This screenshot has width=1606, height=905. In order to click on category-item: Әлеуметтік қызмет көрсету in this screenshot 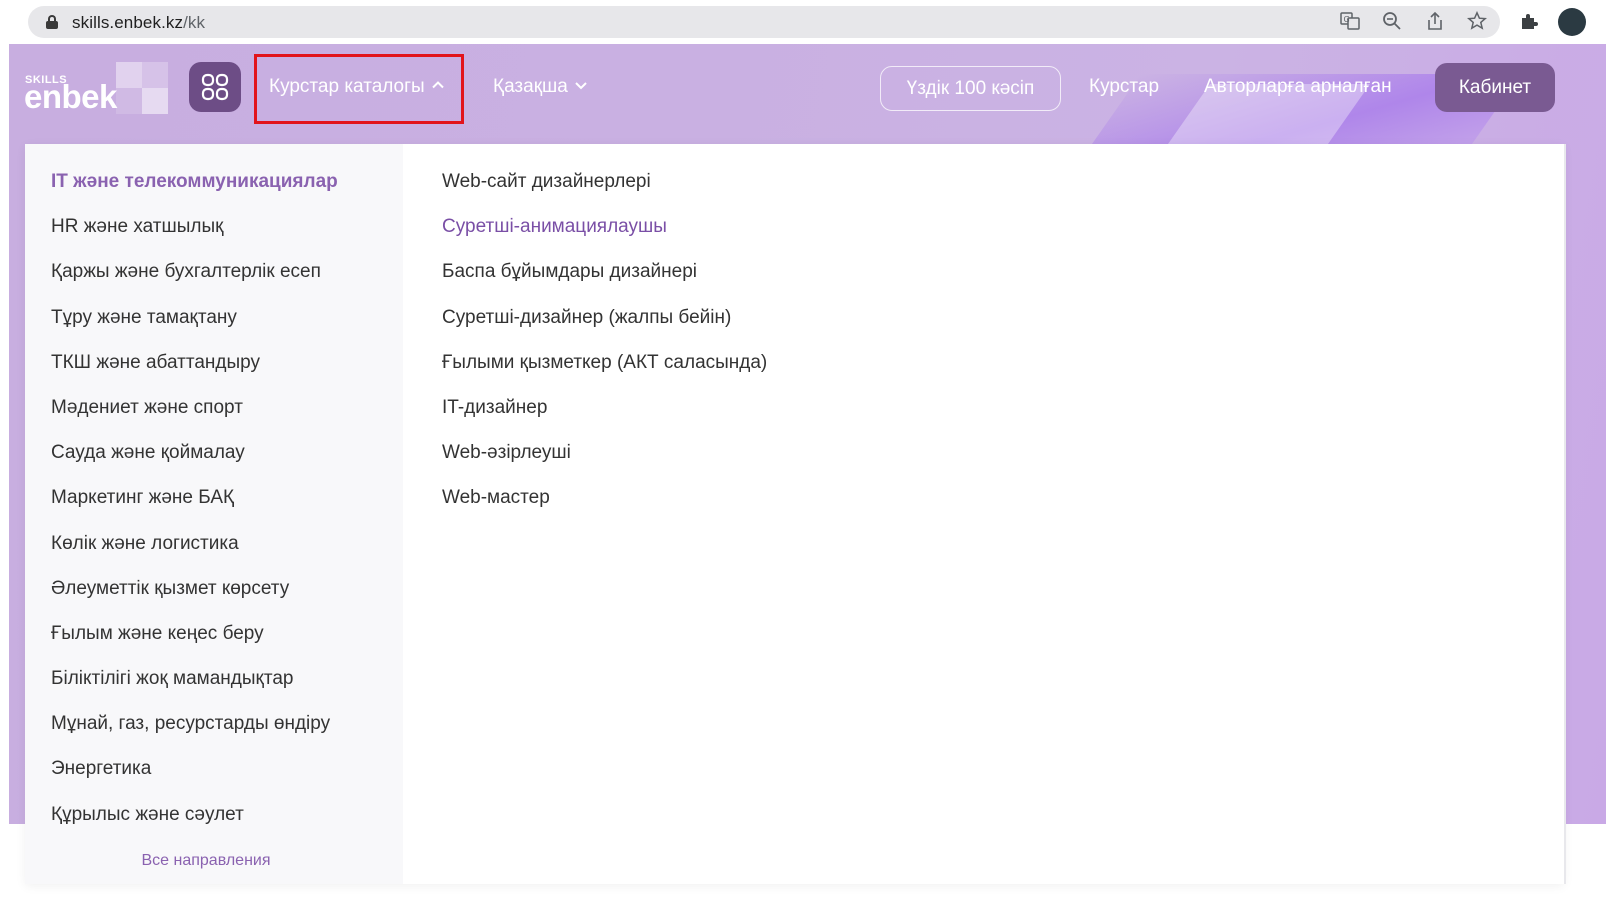, I will do `click(194, 600)`.